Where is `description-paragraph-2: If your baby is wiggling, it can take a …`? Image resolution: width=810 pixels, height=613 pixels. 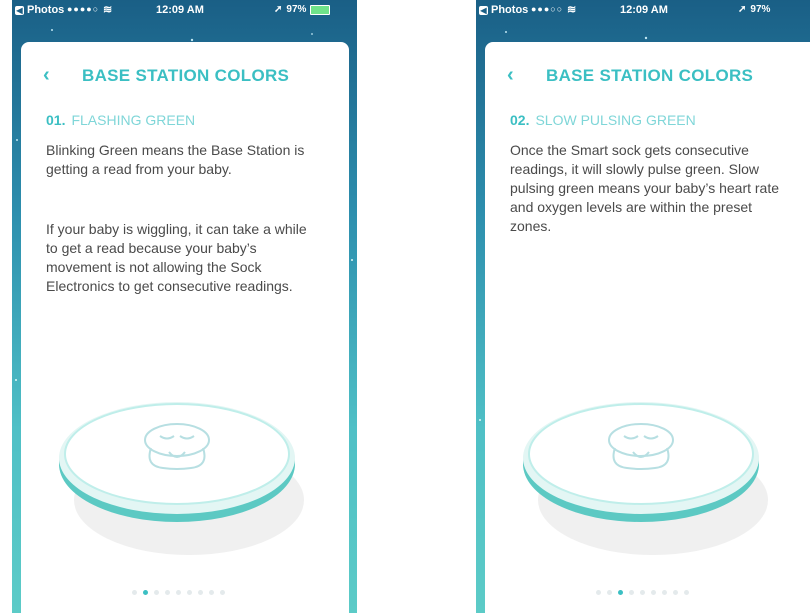 description-paragraph-2: If your baby is wiggling, it can take a … is located at coordinates (176, 257).